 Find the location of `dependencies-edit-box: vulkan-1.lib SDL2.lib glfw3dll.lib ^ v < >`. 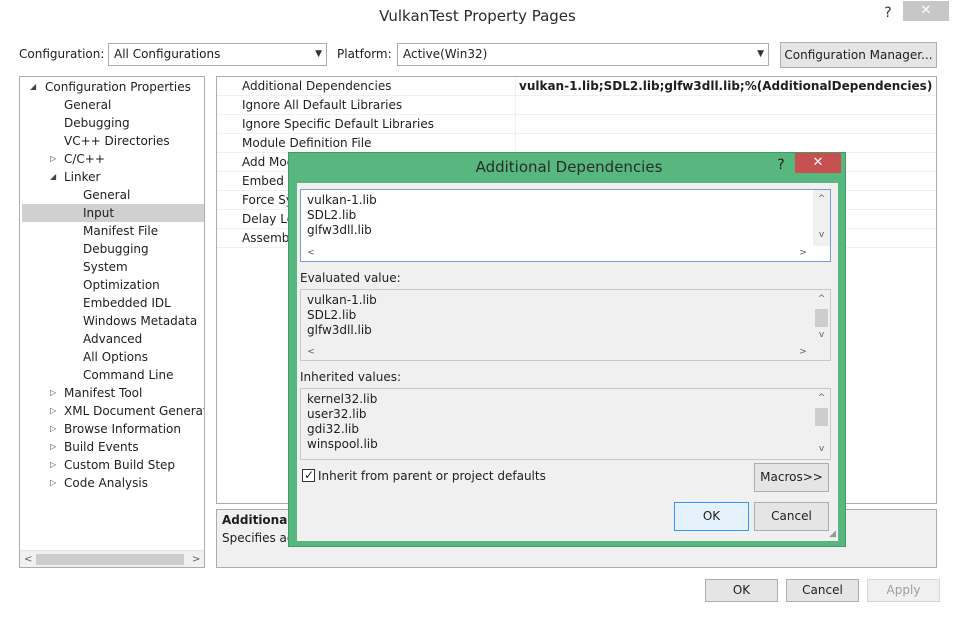

dependencies-edit-box: vulkan-1.lib SDL2.lib glfw3dll.lib ^ v < > is located at coordinates (565, 225).